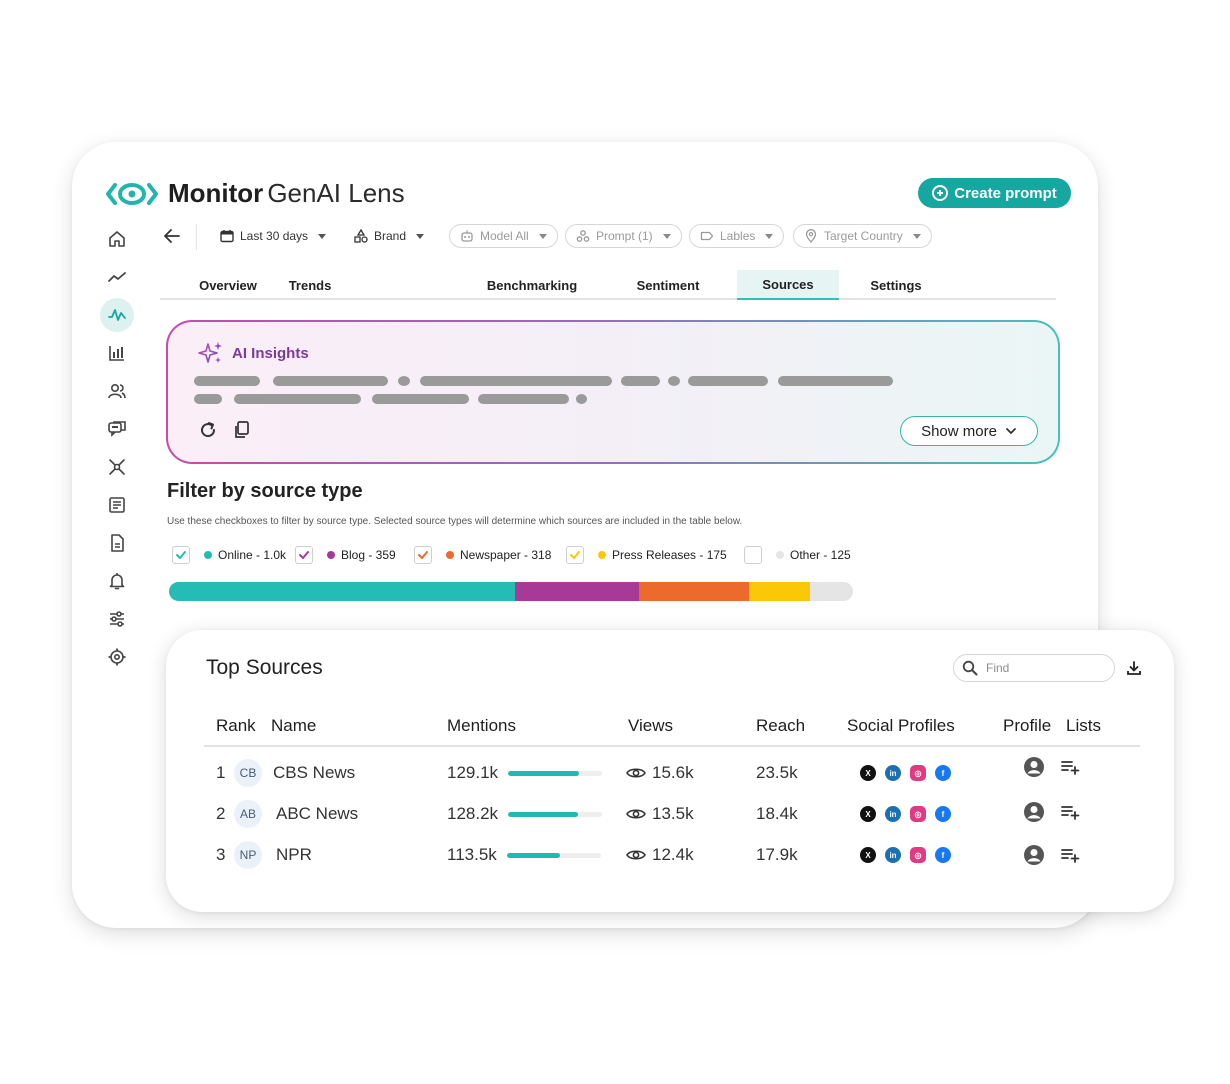 The height and width of the screenshot is (1084, 1230). What do you see at coordinates (905, 773) in the screenshot?
I see `social-profiles-cell: X in ◎ f` at bounding box center [905, 773].